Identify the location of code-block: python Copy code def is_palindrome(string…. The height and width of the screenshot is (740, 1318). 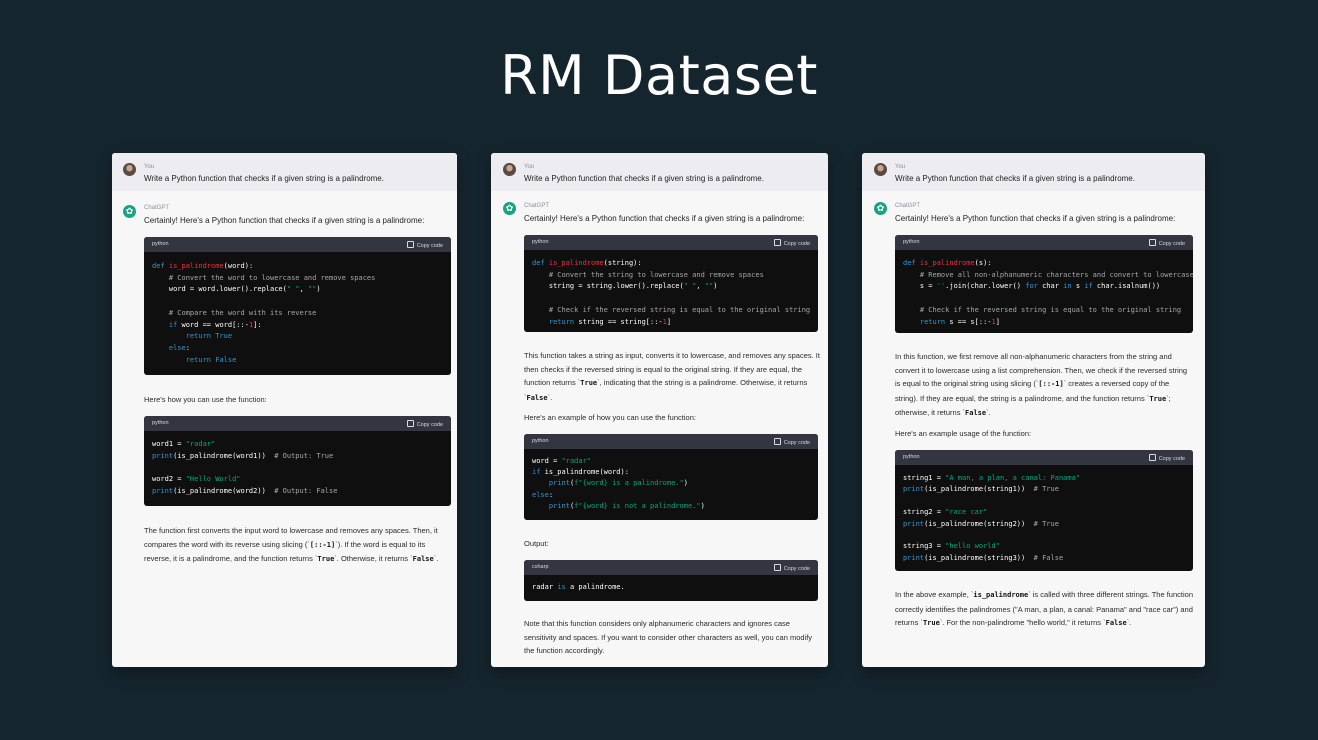
(671, 283).